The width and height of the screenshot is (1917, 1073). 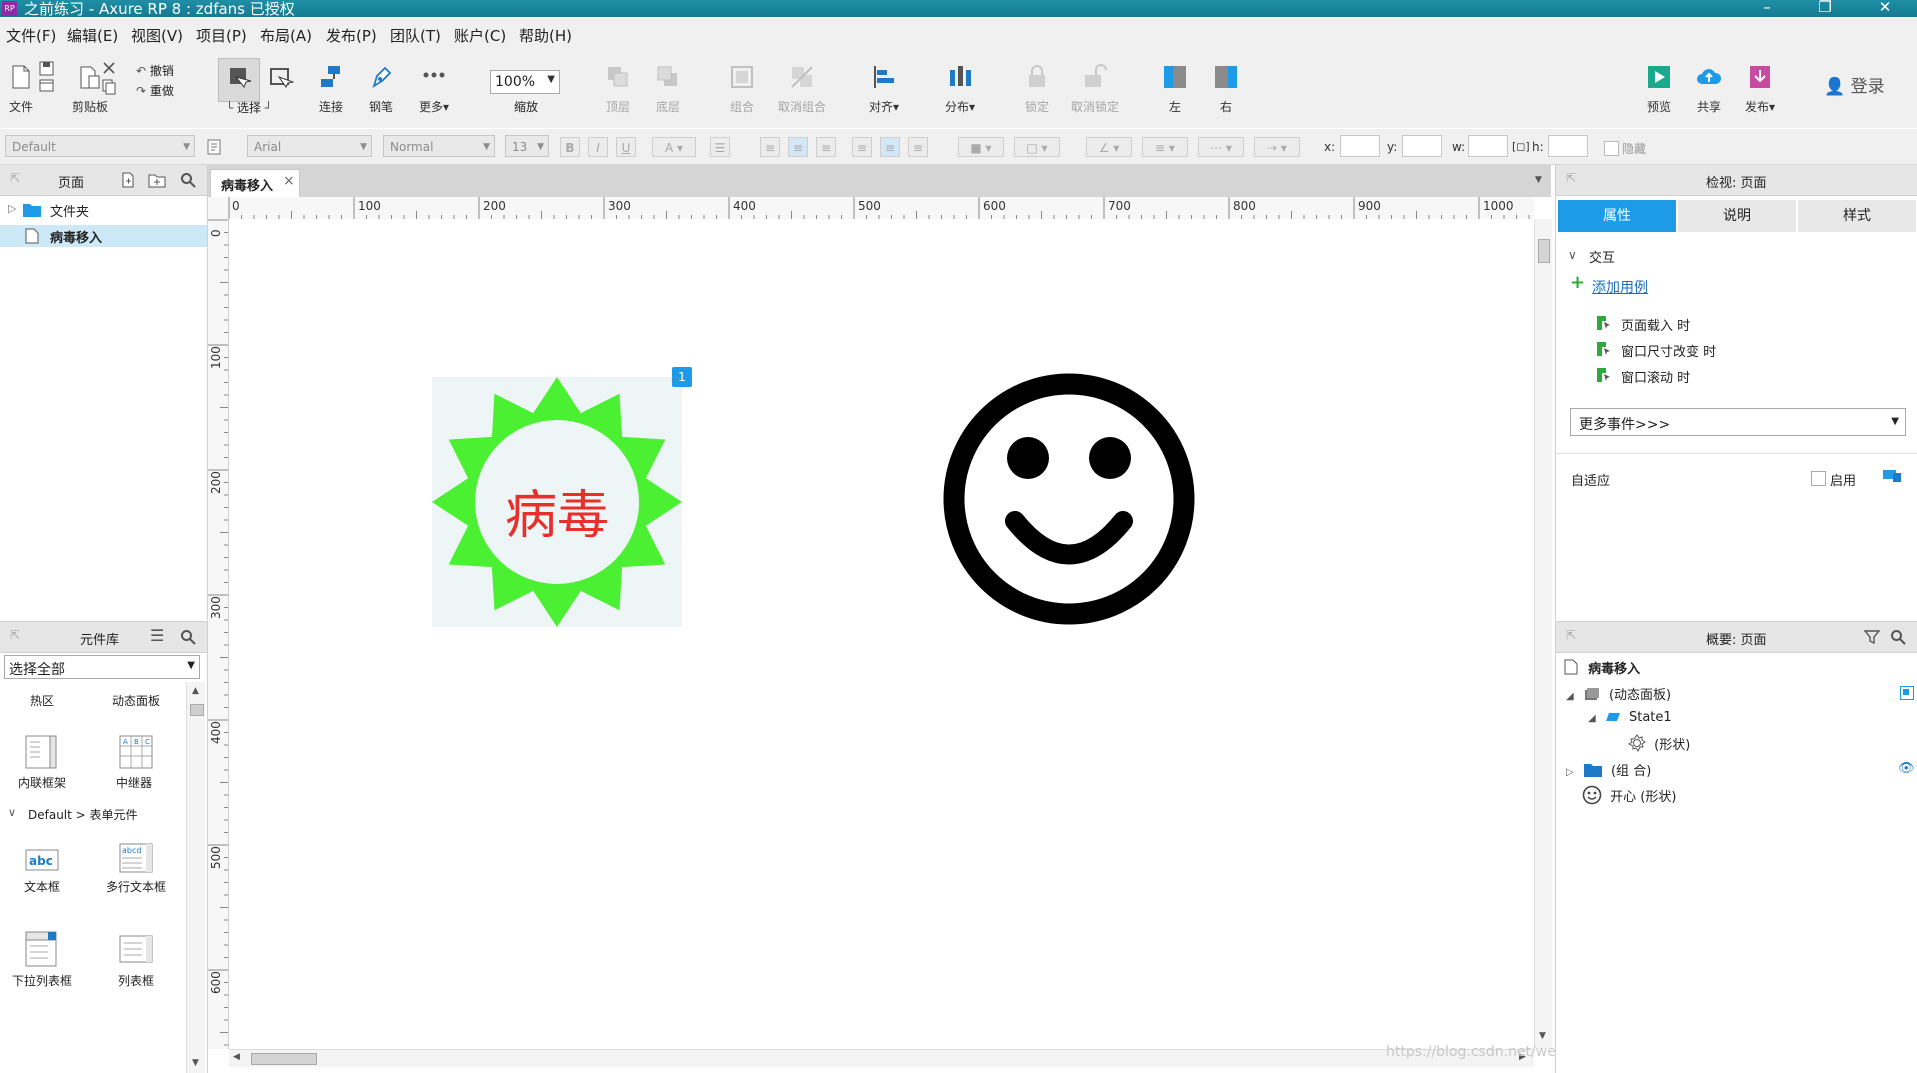 I want to click on tab-notes: 说明, so click(x=1737, y=216).